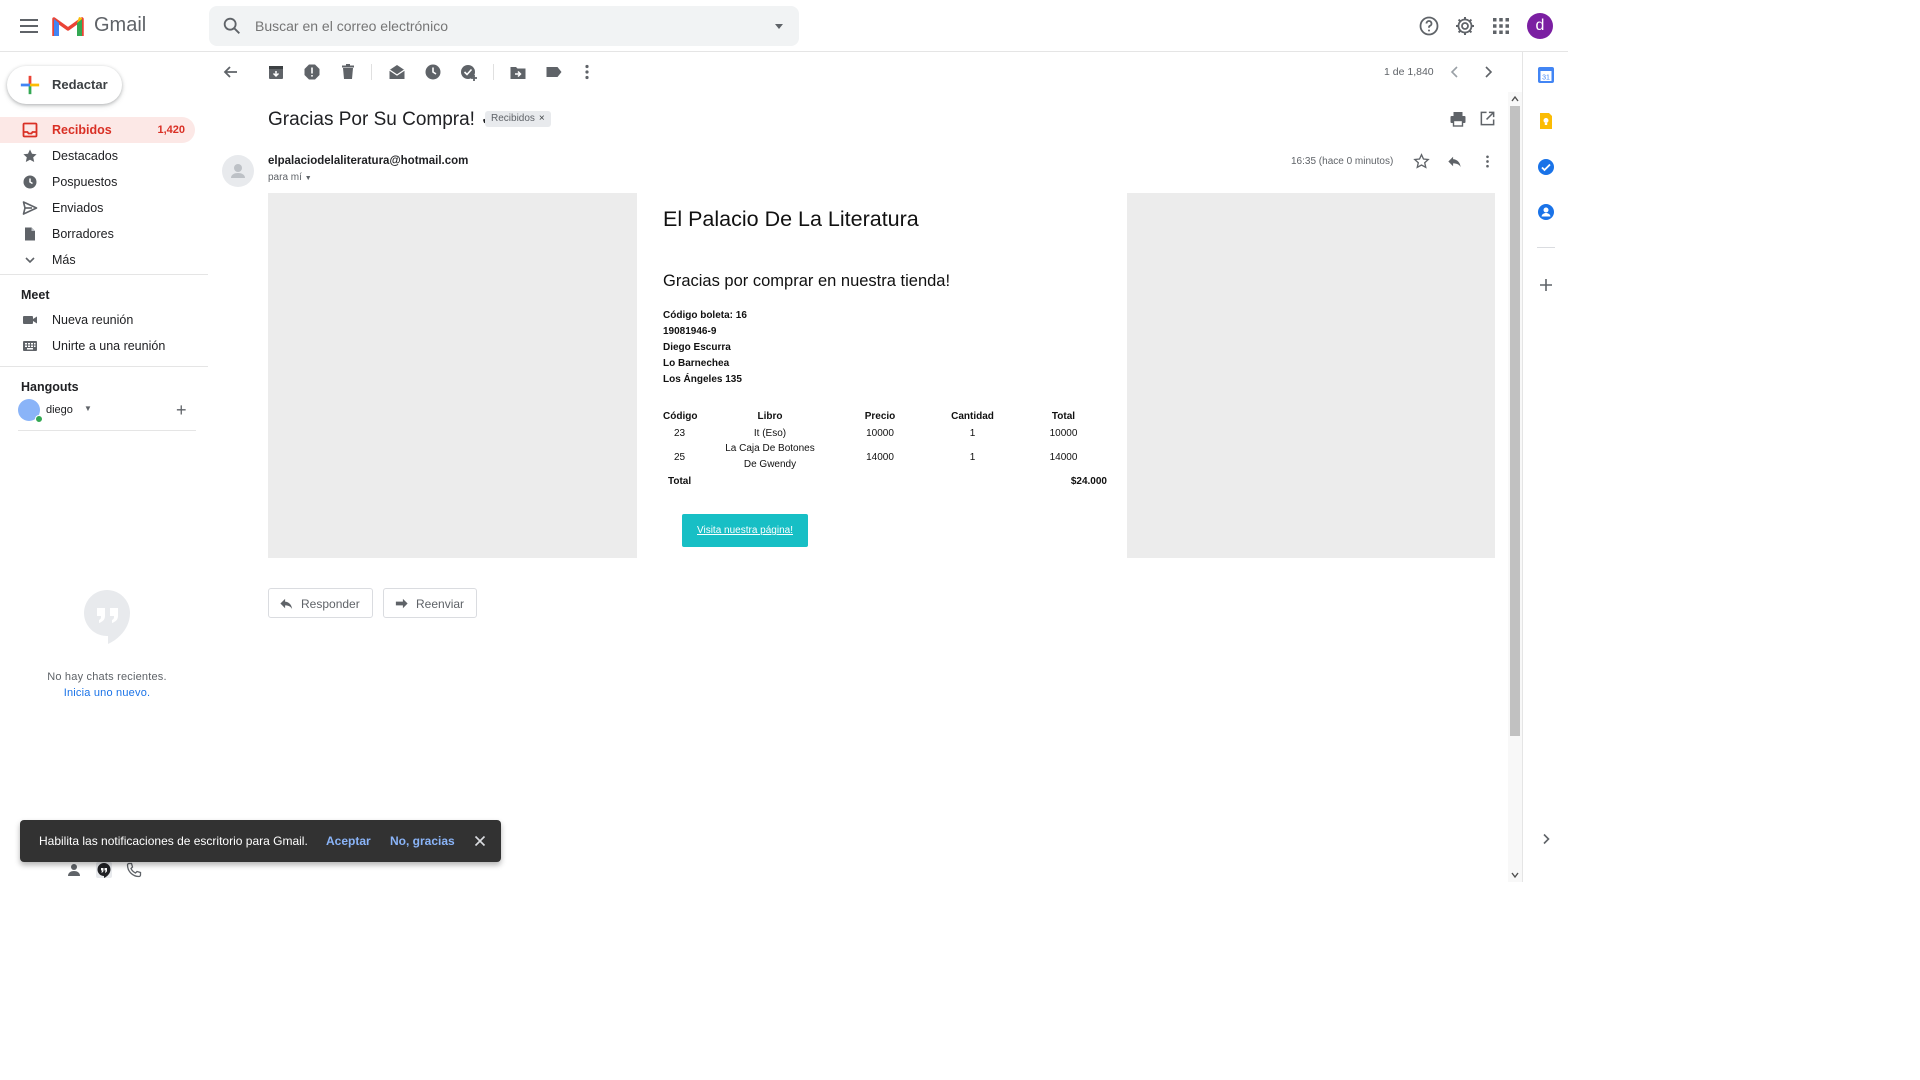 The height and width of the screenshot is (1080, 1920). I want to click on sender-email: elpalaciodelaliteratura@hotmail.com, so click(368, 161).